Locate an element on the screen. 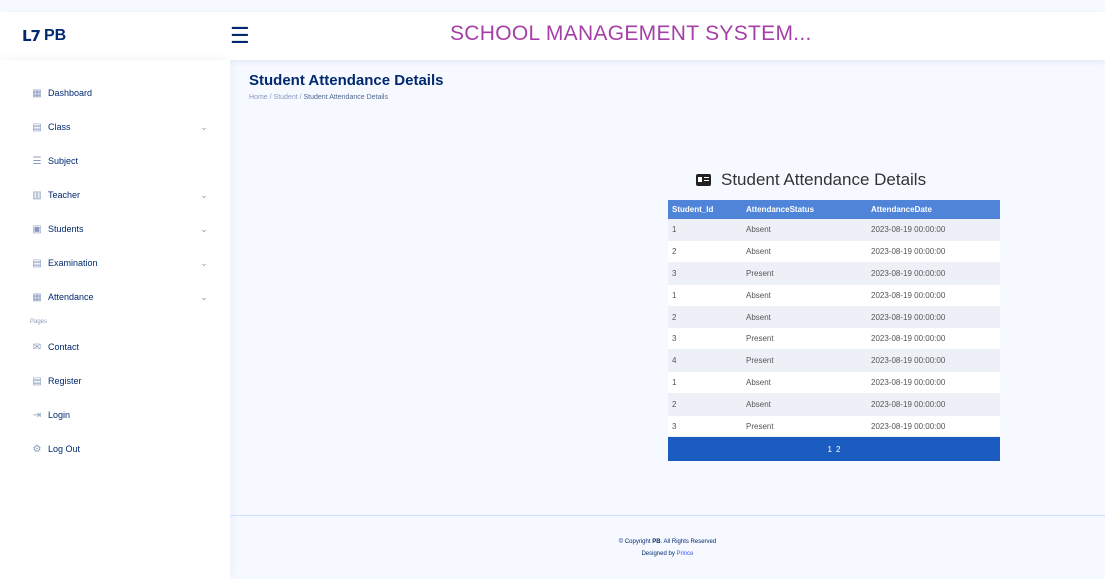 The width and height of the screenshot is (1105, 579). logo-mark: L7 is located at coordinates (31, 36).